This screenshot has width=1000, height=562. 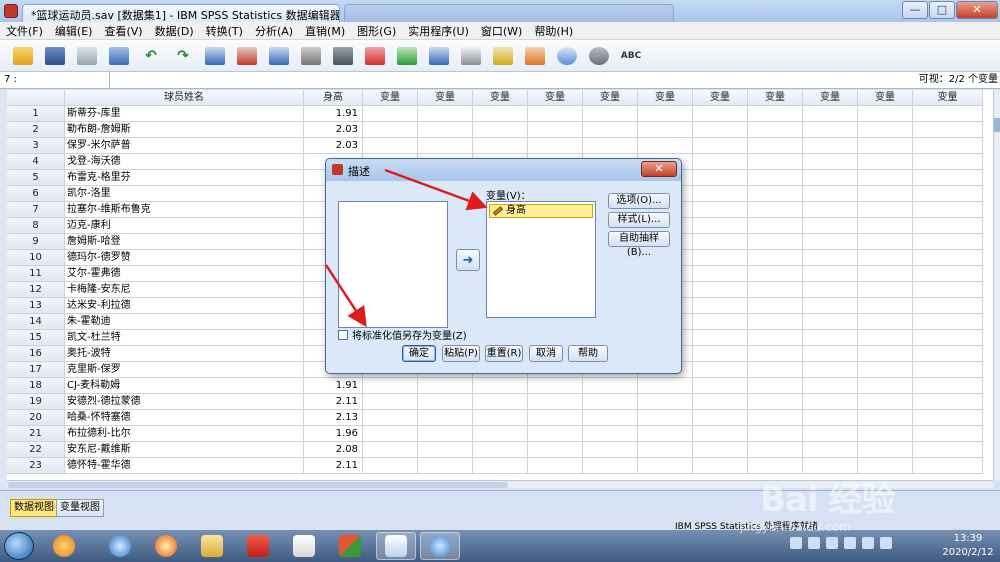 What do you see at coordinates (36, 290) in the screenshot?
I see `row-number: 12` at bounding box center [36, 290].